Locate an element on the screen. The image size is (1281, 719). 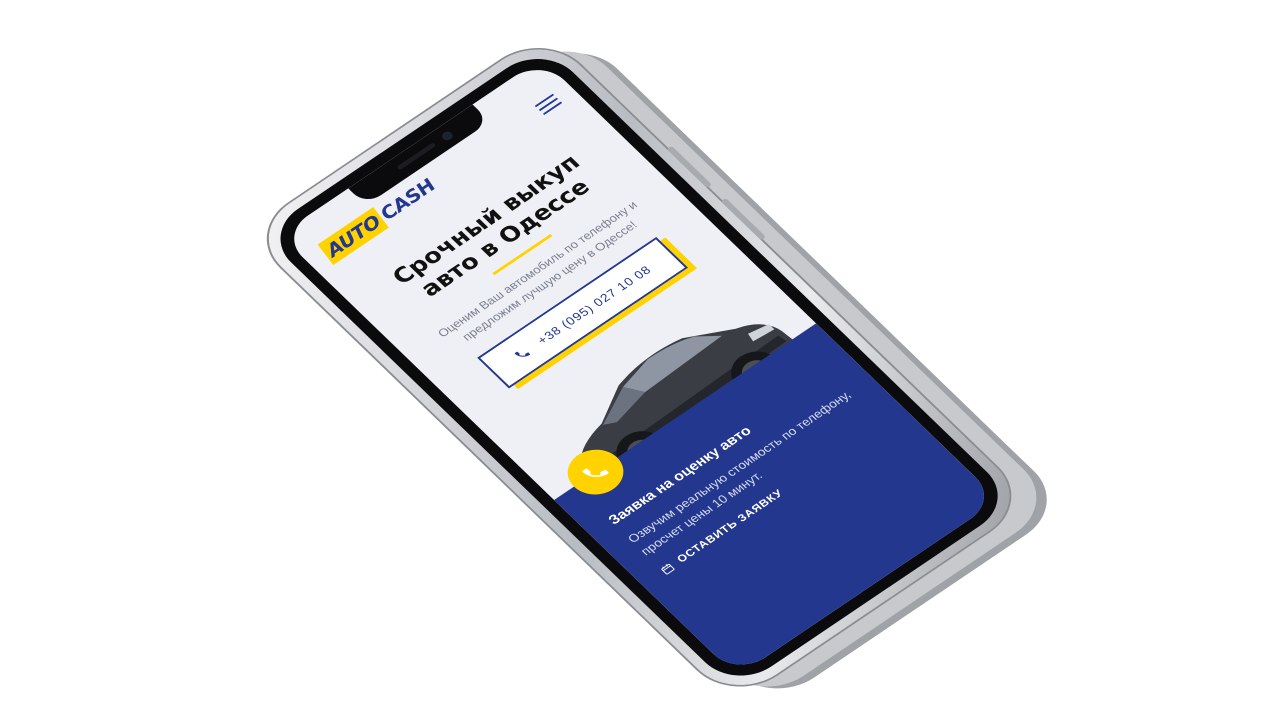
phone-handset-icon is located at coordinates (522, 354).